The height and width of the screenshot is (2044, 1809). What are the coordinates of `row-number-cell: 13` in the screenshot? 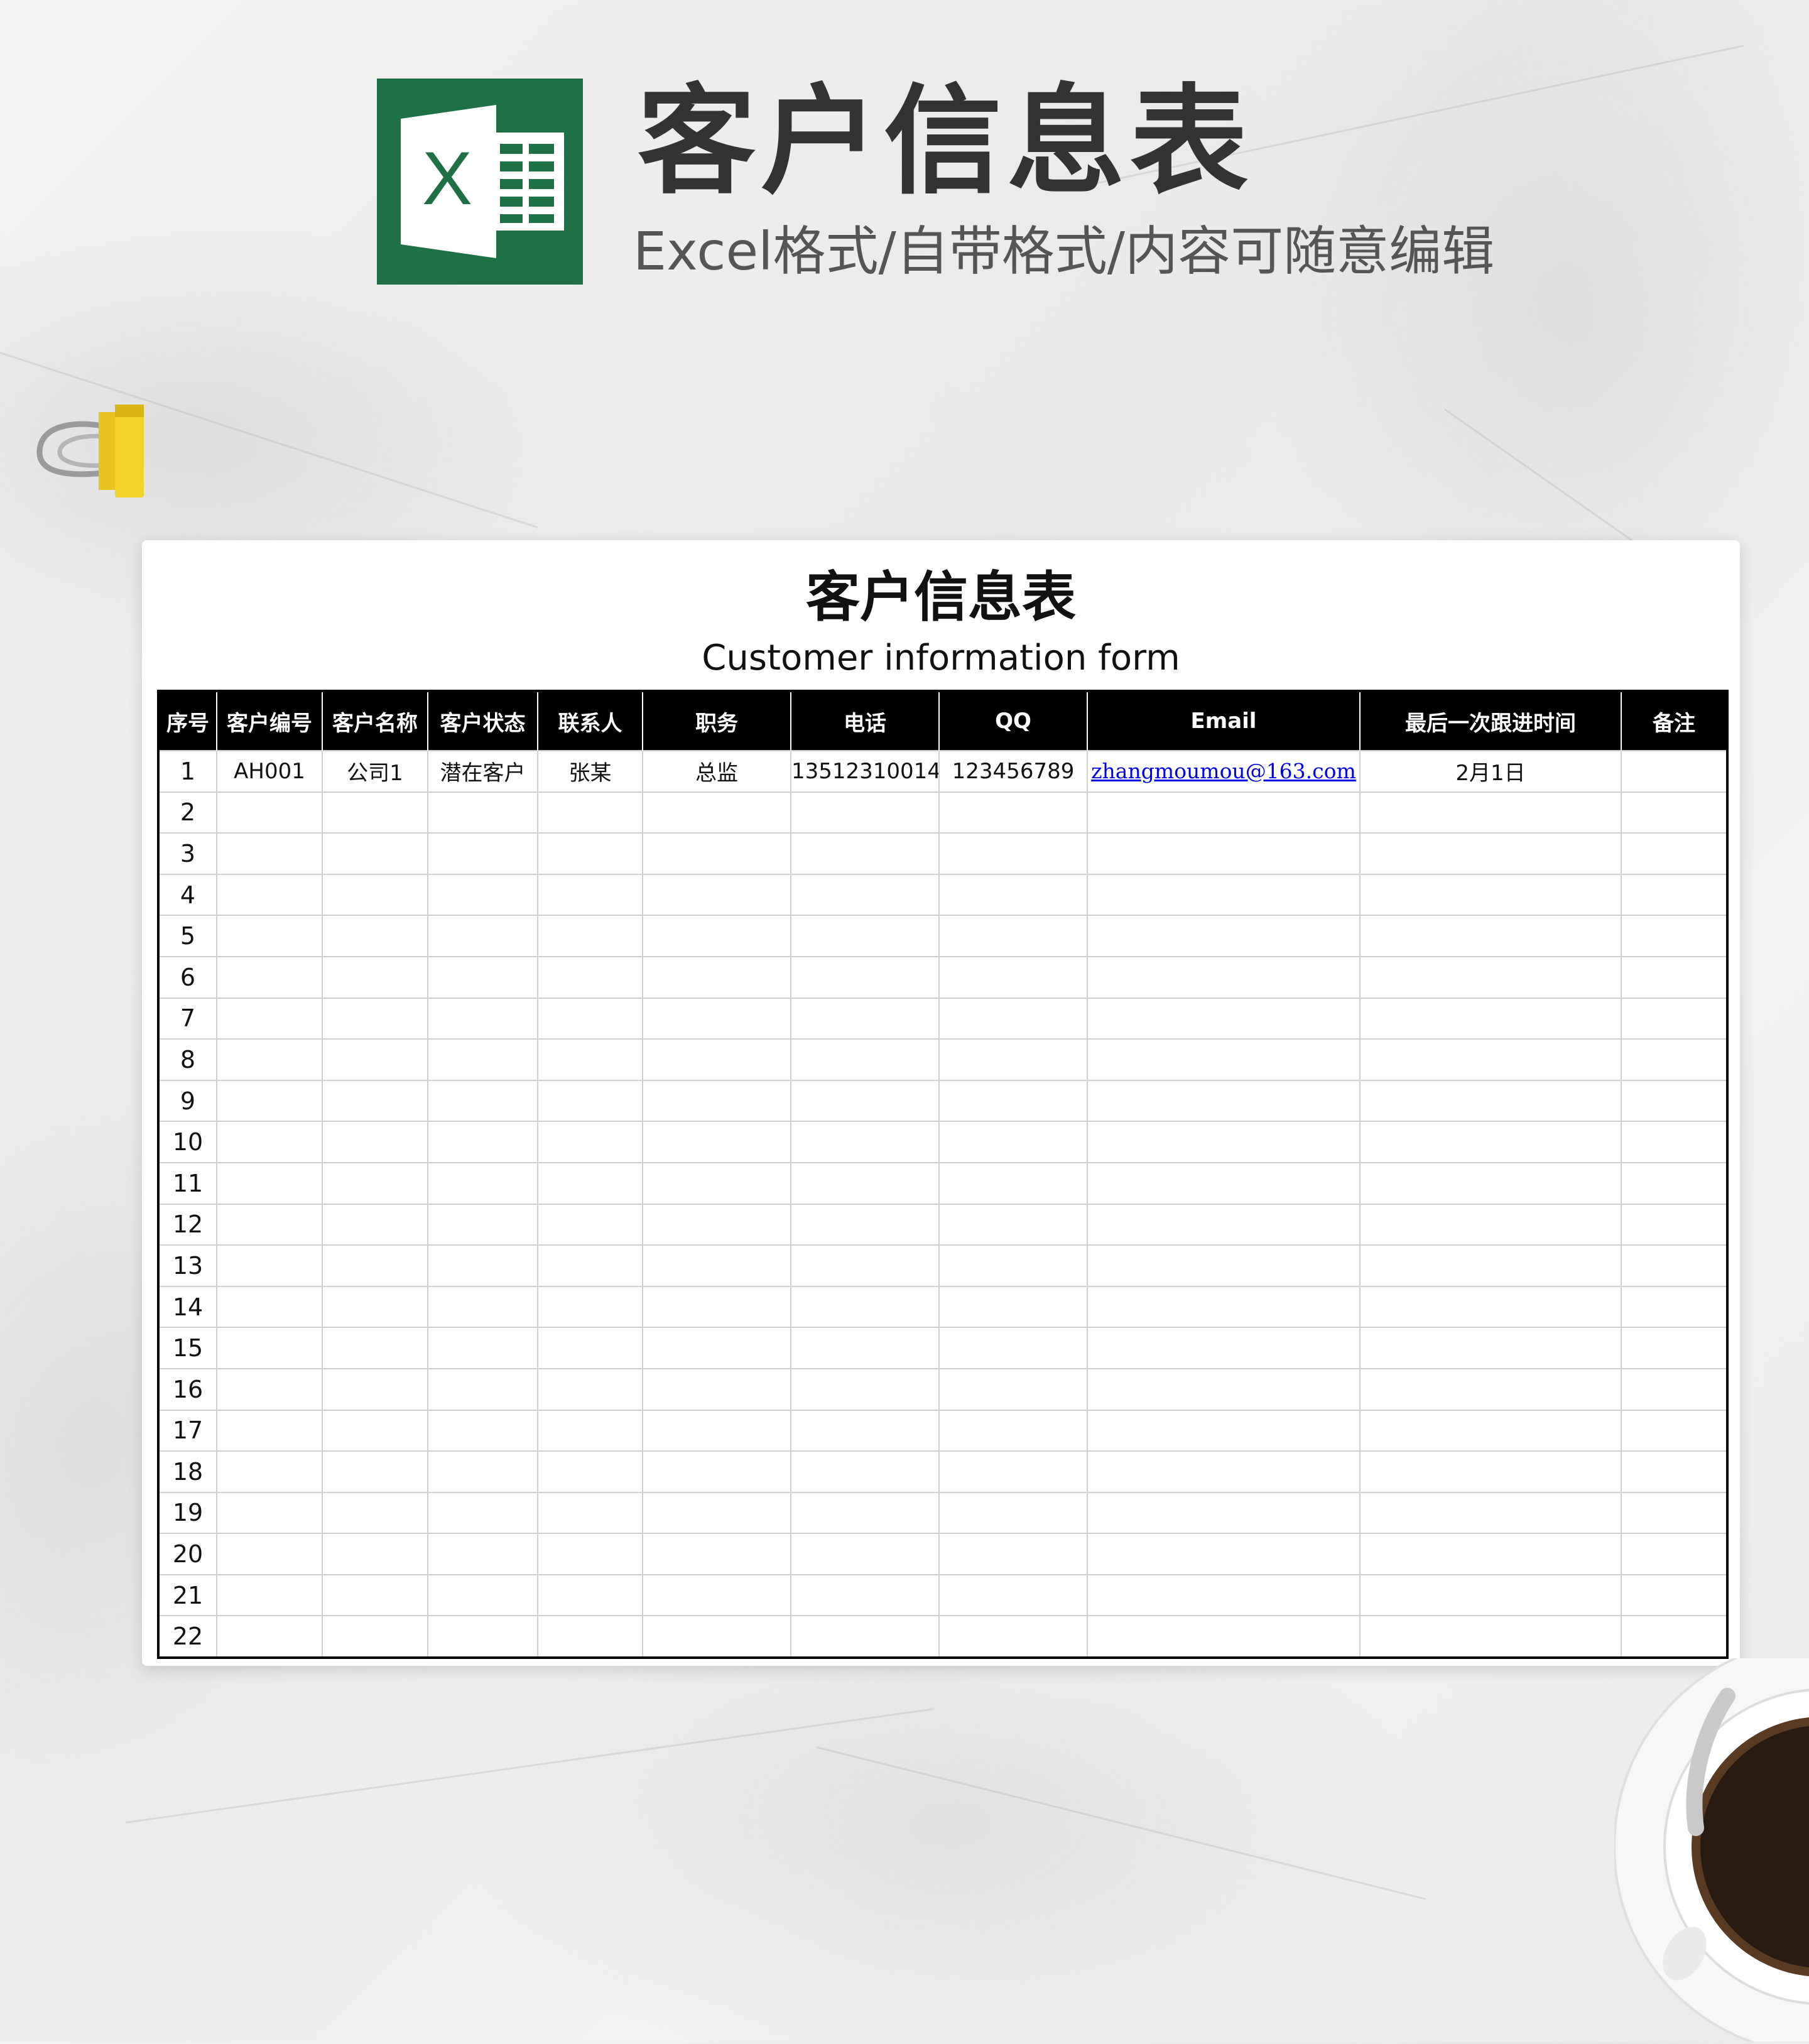 It's located at (188, 1265).